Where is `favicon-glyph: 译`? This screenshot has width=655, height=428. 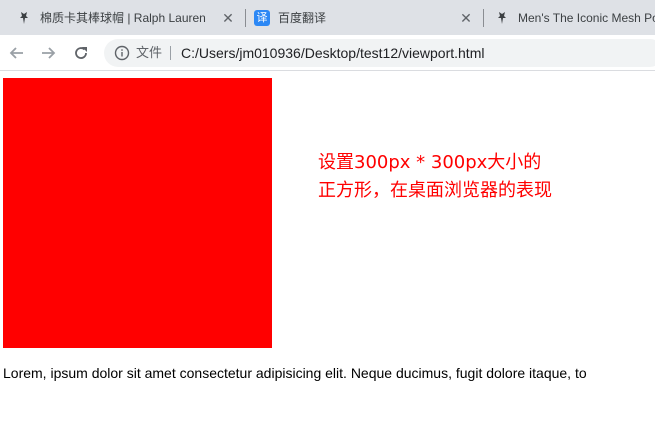 favicon-glyph: 译 is located at coordinates (262, 17).